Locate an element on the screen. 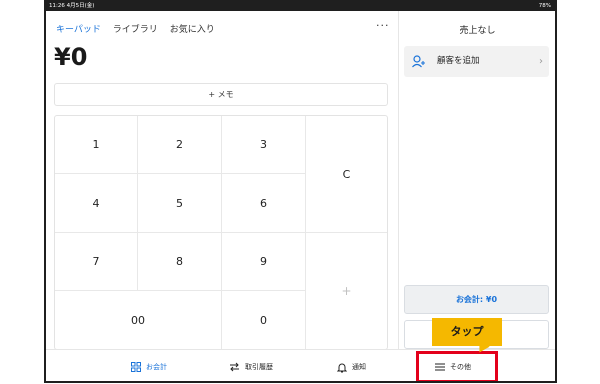 The width and height of the screenshot is (600, 384). tab-library: ライブラリ is located at coordinates (135, 30).